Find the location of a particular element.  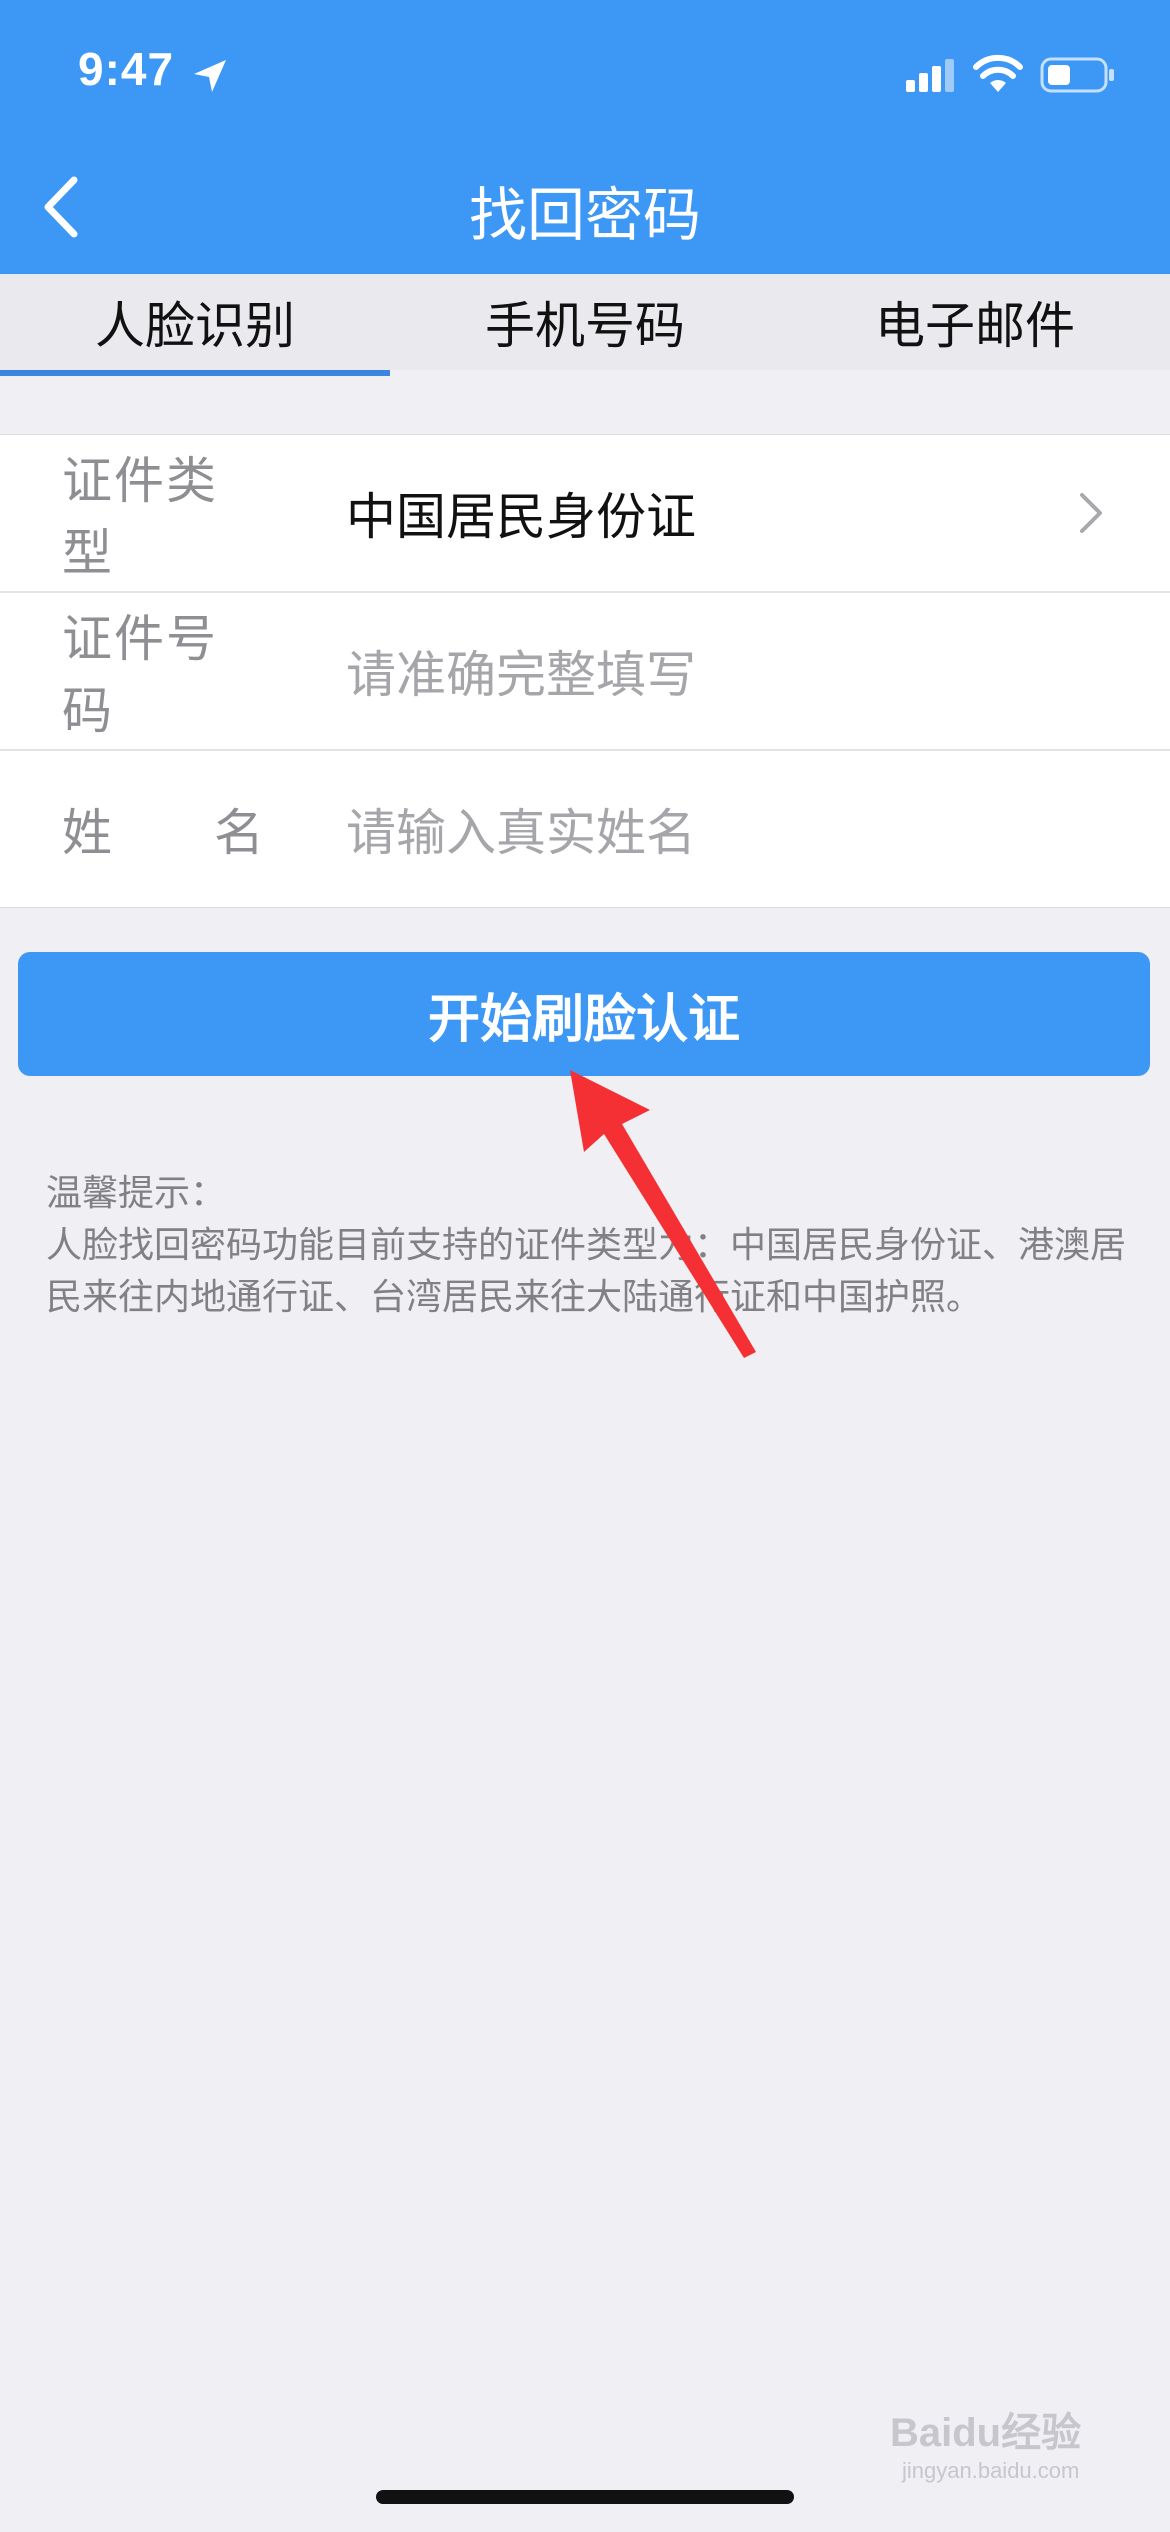

id-type-selector: 证件类型 中国居民身份证 is located at coordinates (585, 514).